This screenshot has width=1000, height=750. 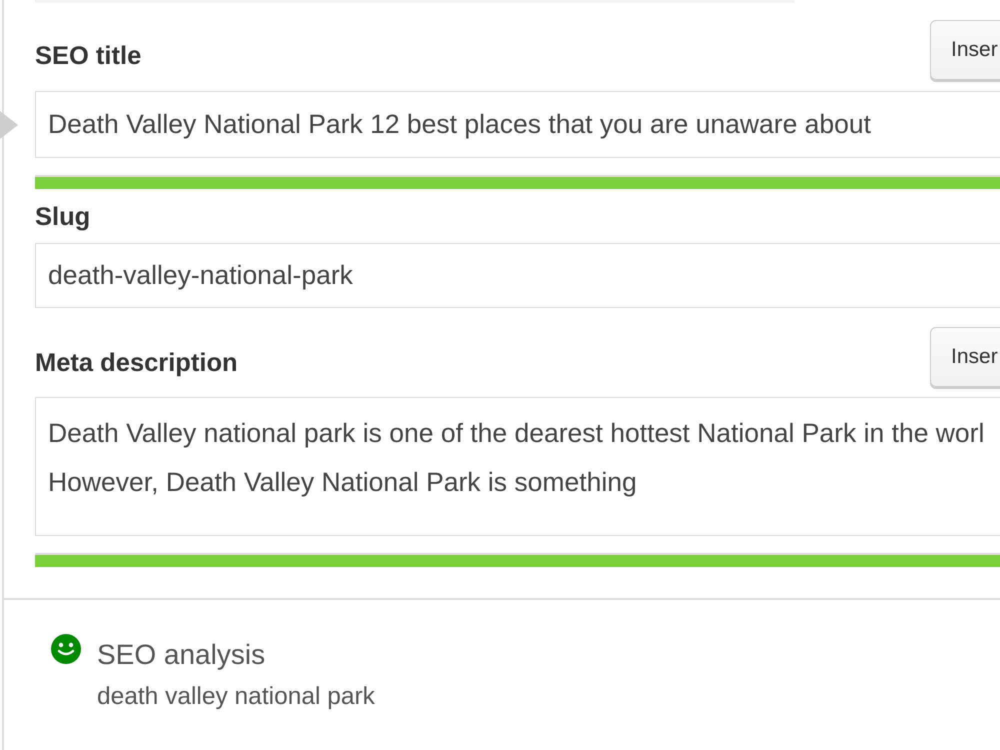 What do you see at coordinates (236, 697) in the screenshot?
I see `focus-keyphrase: death valley national park` at bounding box center [236, 697].